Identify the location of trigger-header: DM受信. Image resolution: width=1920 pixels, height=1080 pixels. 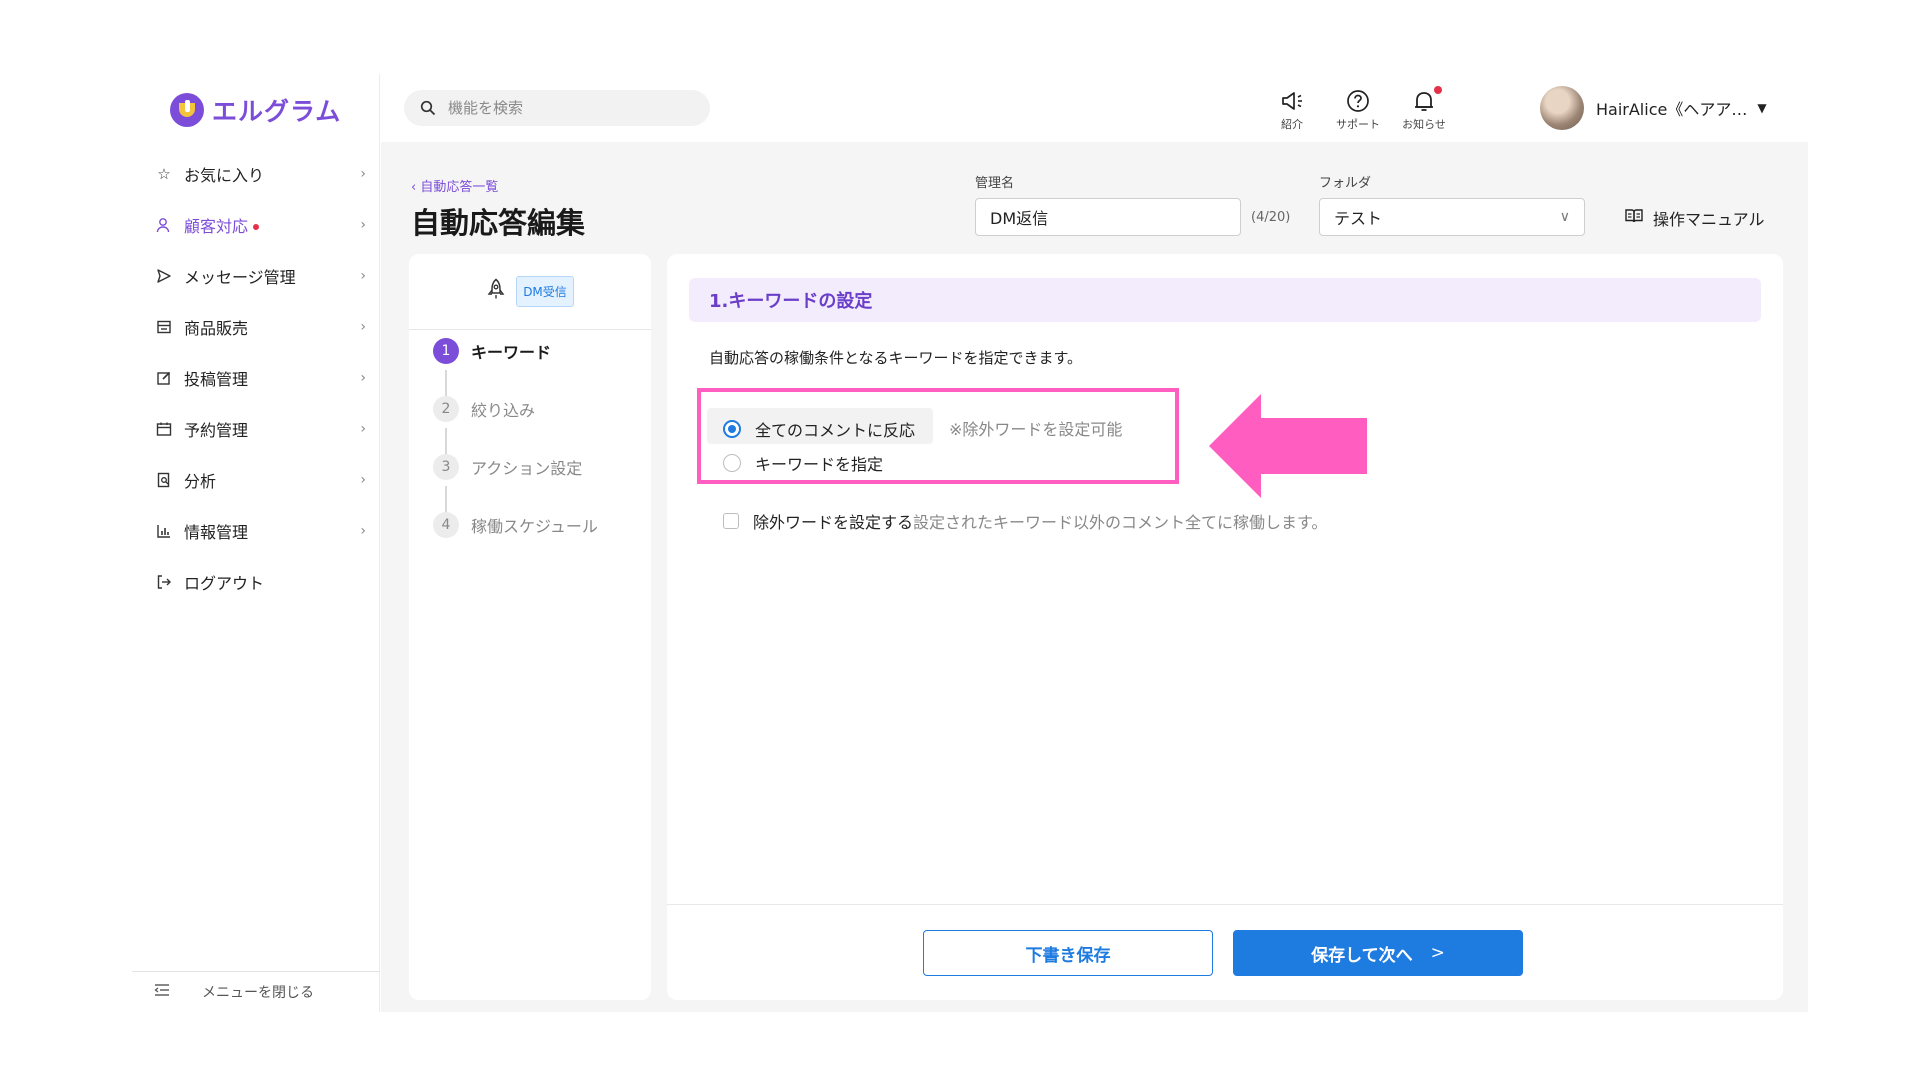
(530, 292).